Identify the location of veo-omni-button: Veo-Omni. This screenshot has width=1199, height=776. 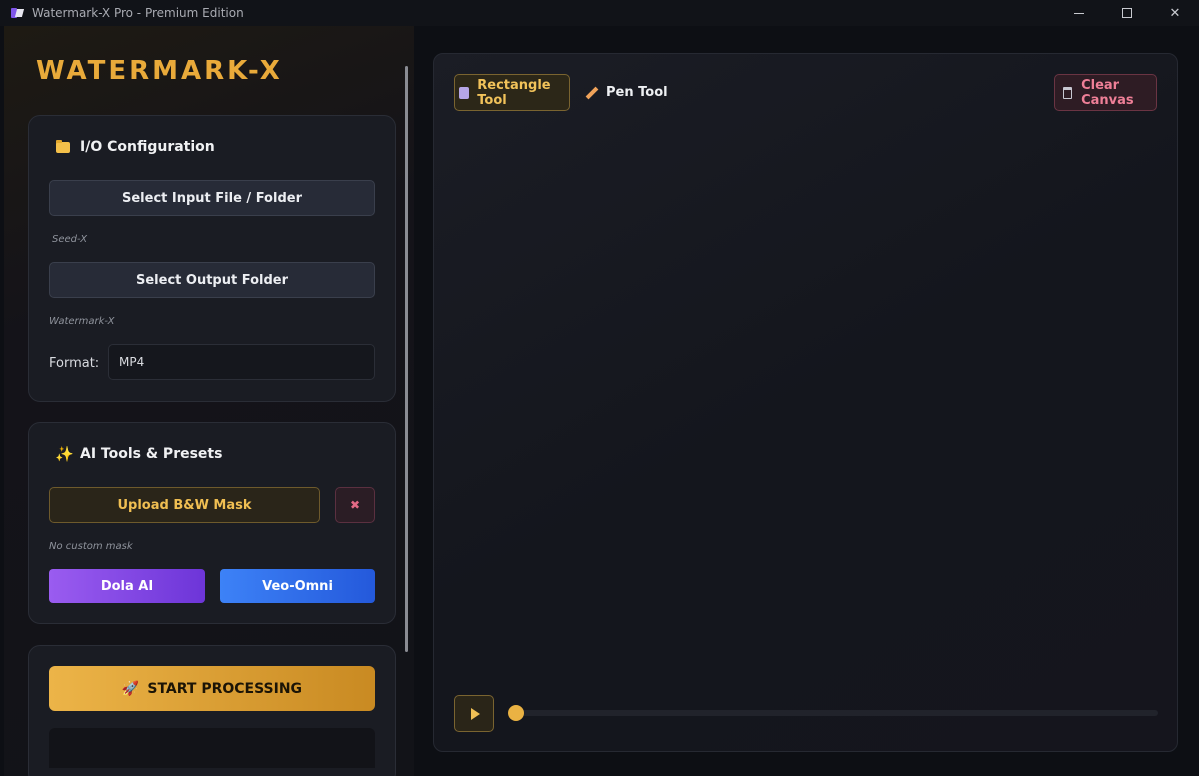
(297, 586).